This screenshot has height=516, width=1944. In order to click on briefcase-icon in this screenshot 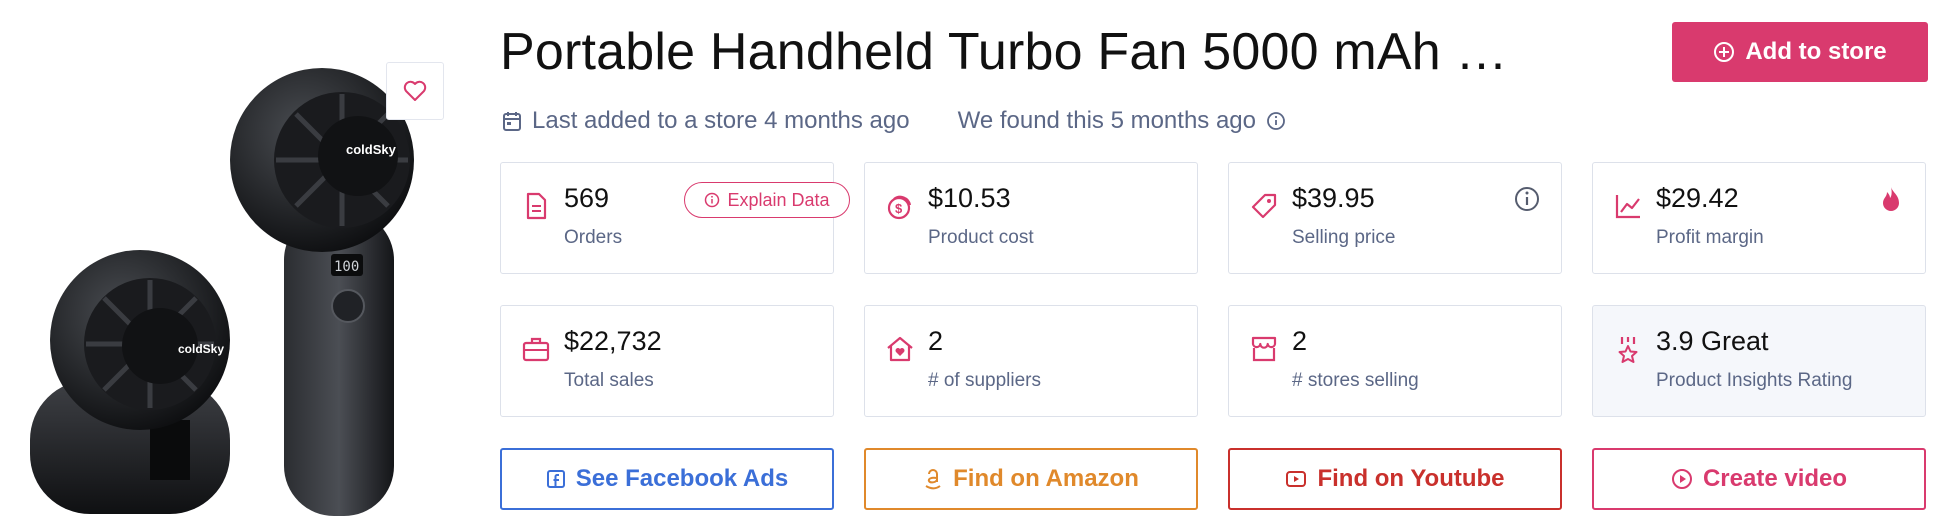, I will do `click(536, 349)`.